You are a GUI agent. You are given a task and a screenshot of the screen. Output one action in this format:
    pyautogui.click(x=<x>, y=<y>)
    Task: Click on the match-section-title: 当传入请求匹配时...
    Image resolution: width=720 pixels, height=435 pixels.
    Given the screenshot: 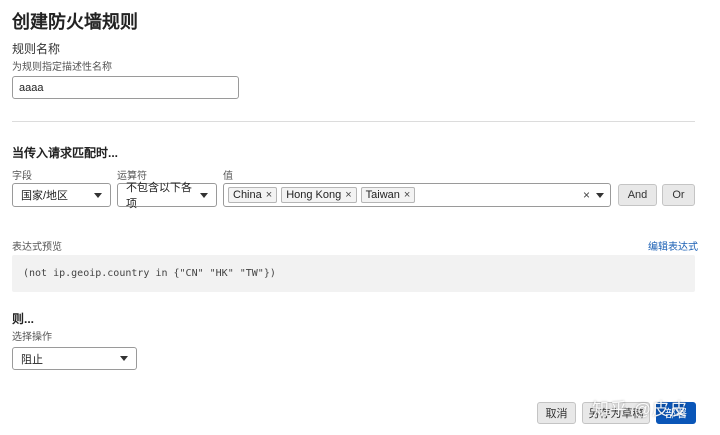 What is the action you would take?
    pyautogui.click(x=65, y=153)
    